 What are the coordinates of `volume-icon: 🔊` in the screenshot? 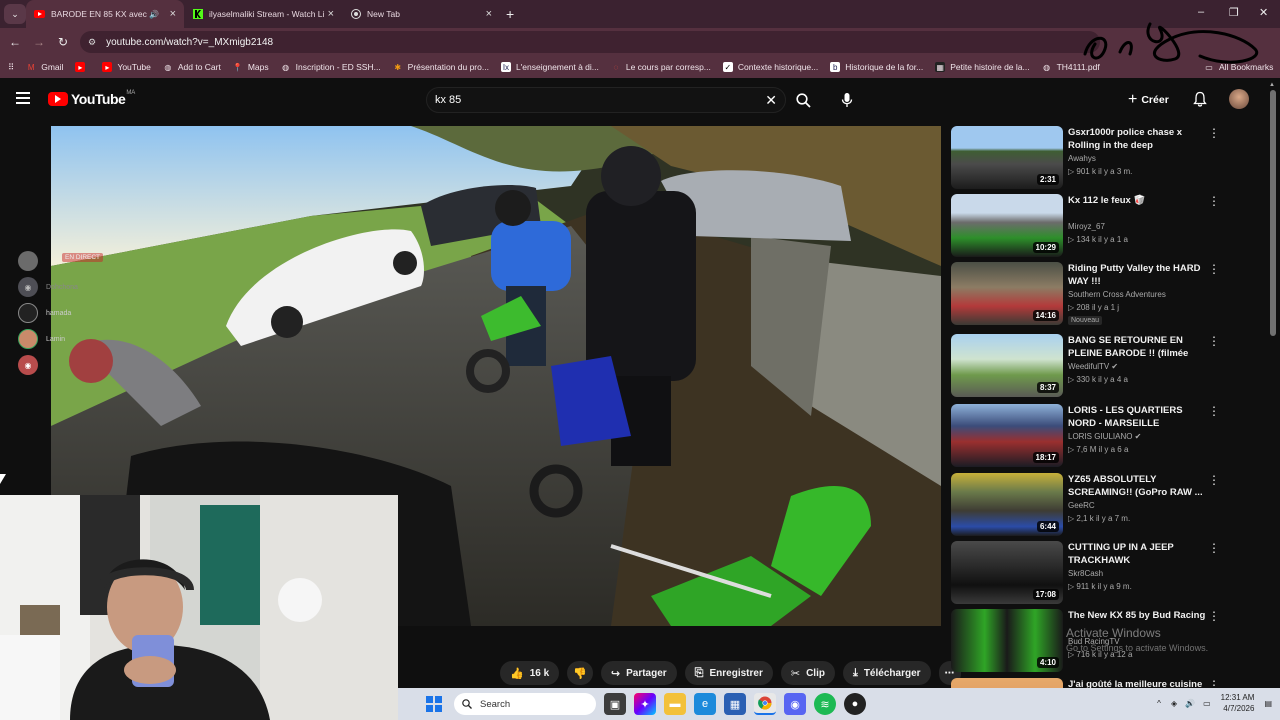 It's located at (1190, 703).